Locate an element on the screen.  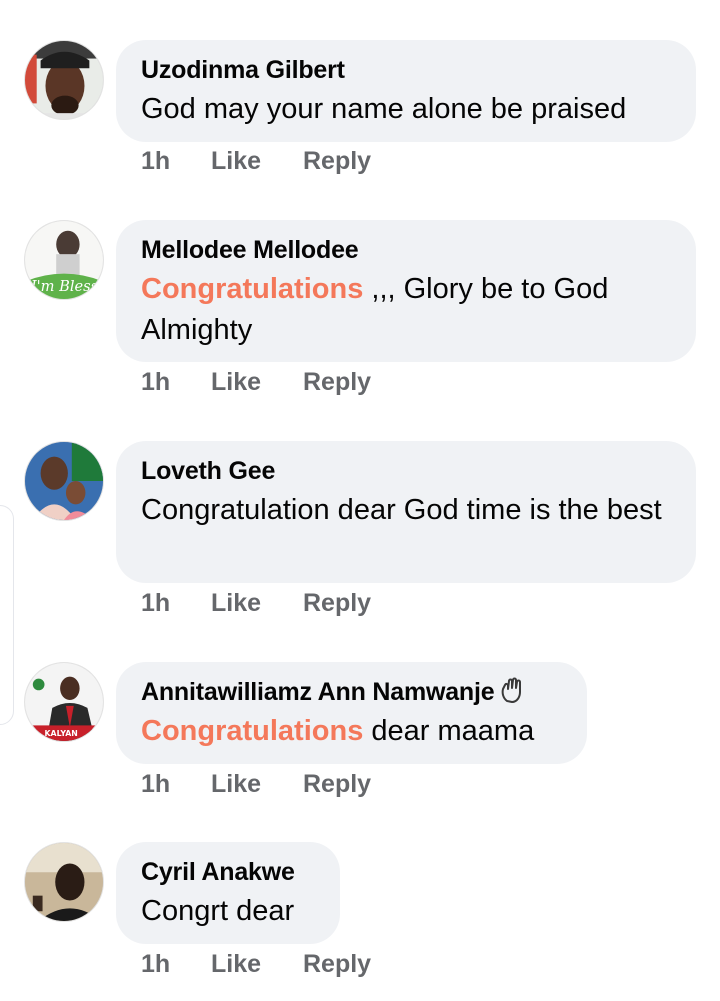
comment-author: Annitawilliamz Ann Namwanje is located at coordinates (351, 692).